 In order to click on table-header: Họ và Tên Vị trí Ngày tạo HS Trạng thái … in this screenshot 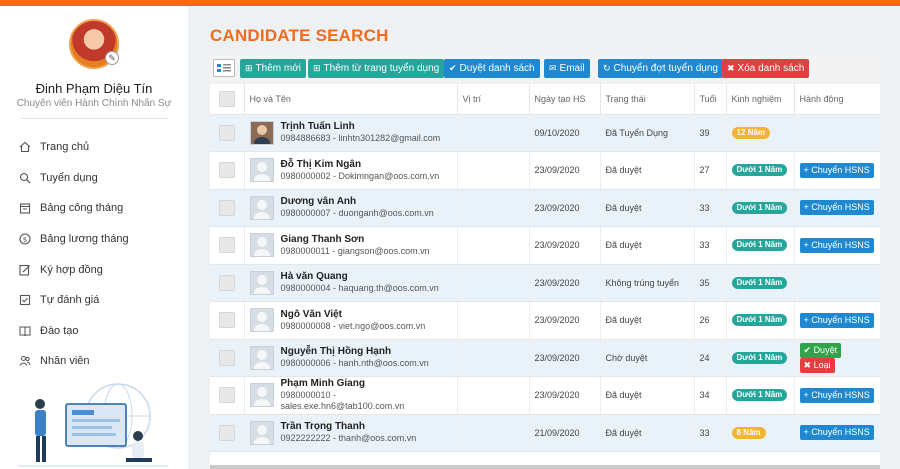, I will do `click(545, 99)`.